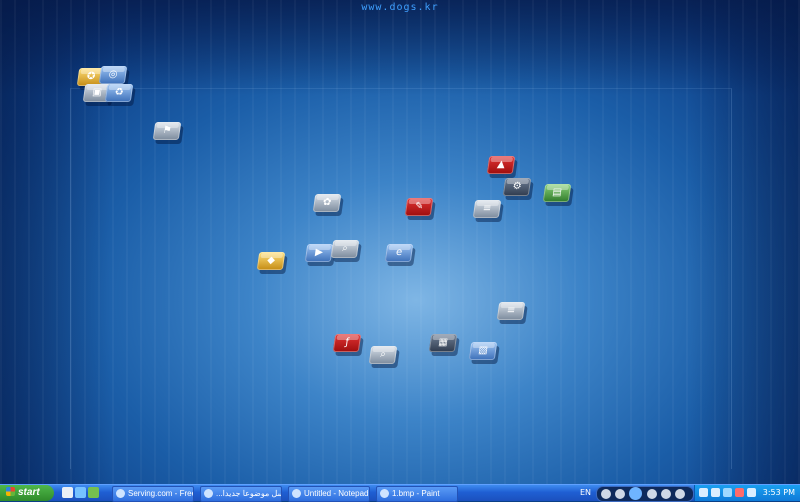 The image size is (800, 502). I want to click on start-label: start, so click(29, 492).